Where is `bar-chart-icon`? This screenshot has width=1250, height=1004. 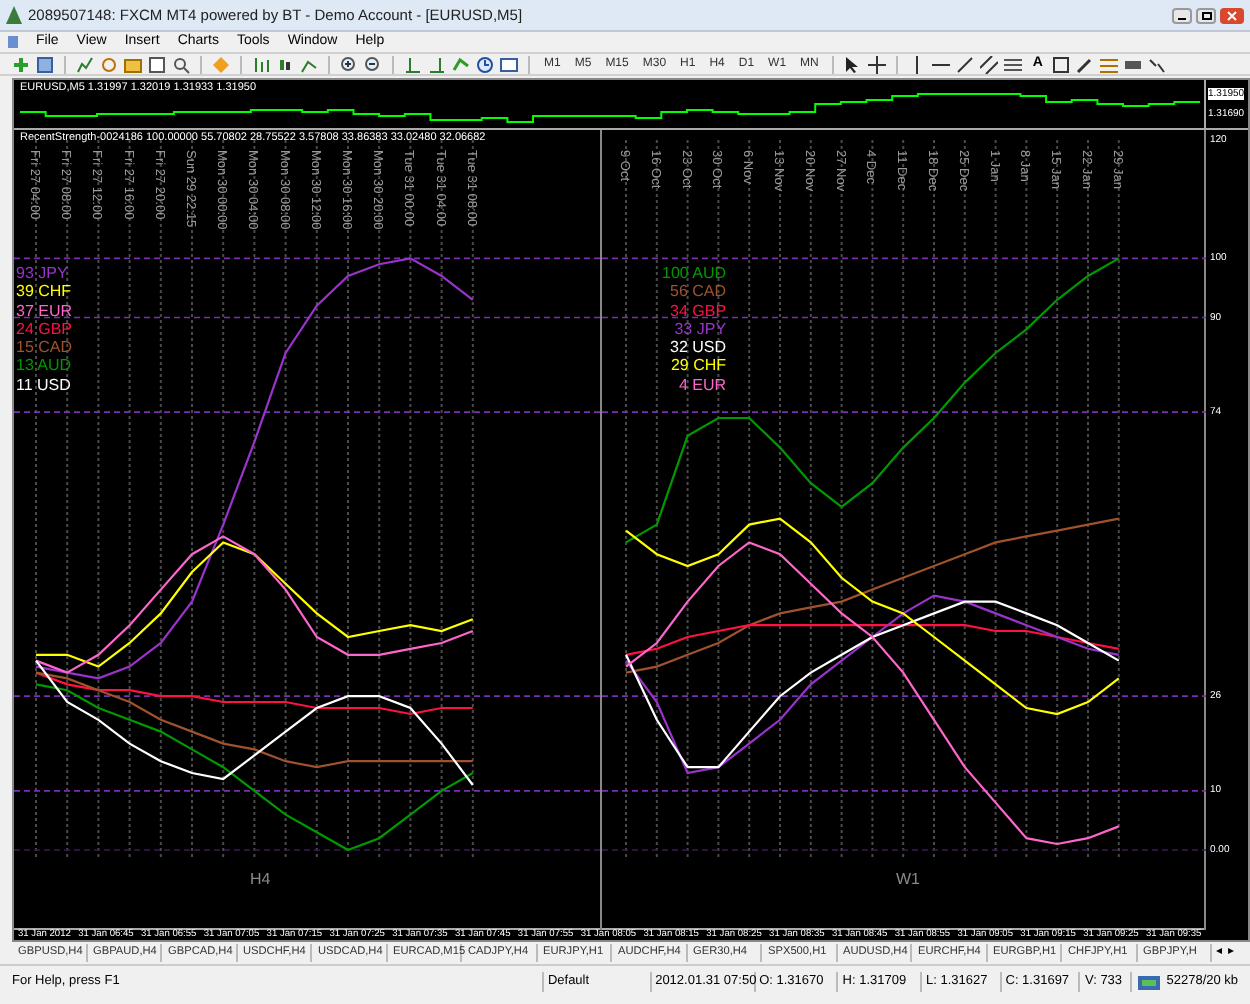 bar-chart-icon is located at coordinates (261, 64).